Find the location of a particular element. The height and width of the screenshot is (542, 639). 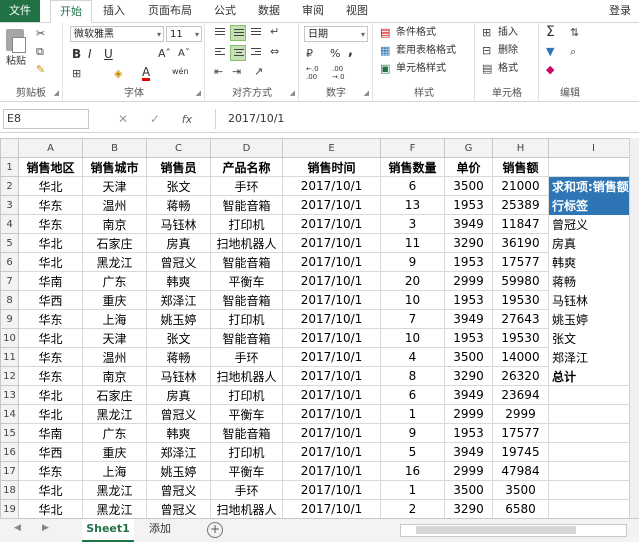

row-header: 13 is located at coordinates (9, 395).